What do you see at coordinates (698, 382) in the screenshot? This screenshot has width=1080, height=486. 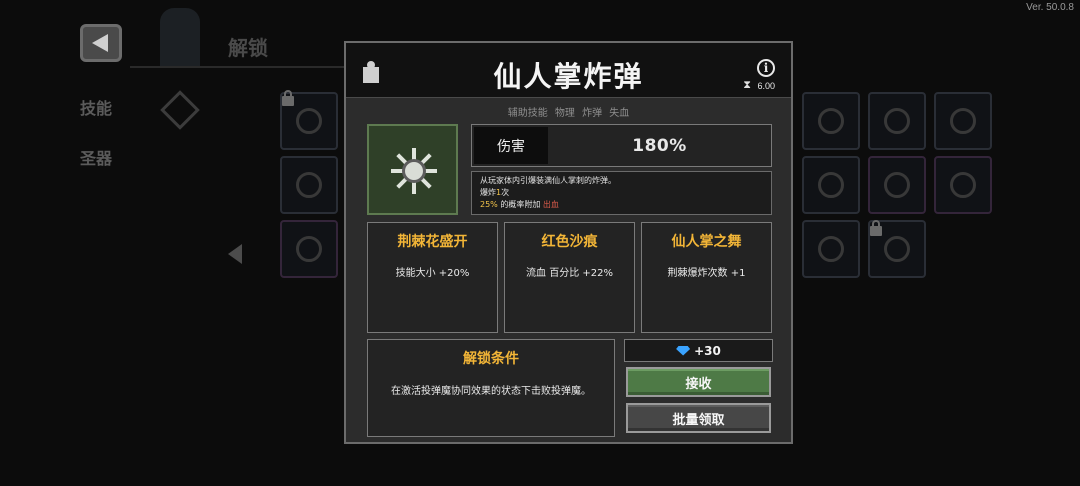 I see `accept-button: 接收` at bounding box center [698, 382].